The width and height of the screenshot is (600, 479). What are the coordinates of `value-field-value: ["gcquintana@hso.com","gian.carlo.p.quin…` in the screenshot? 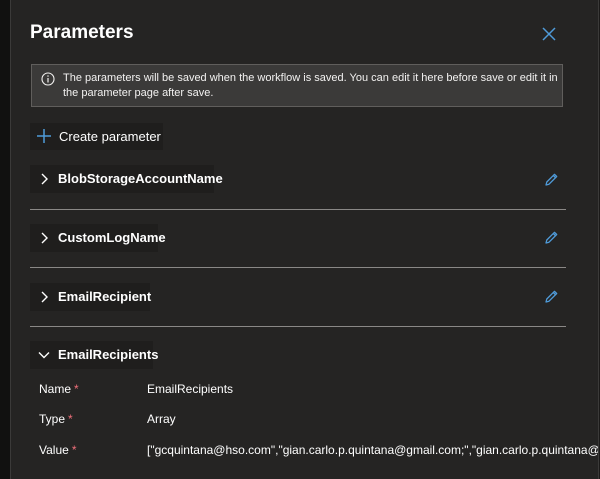 It's located at (372, 450).